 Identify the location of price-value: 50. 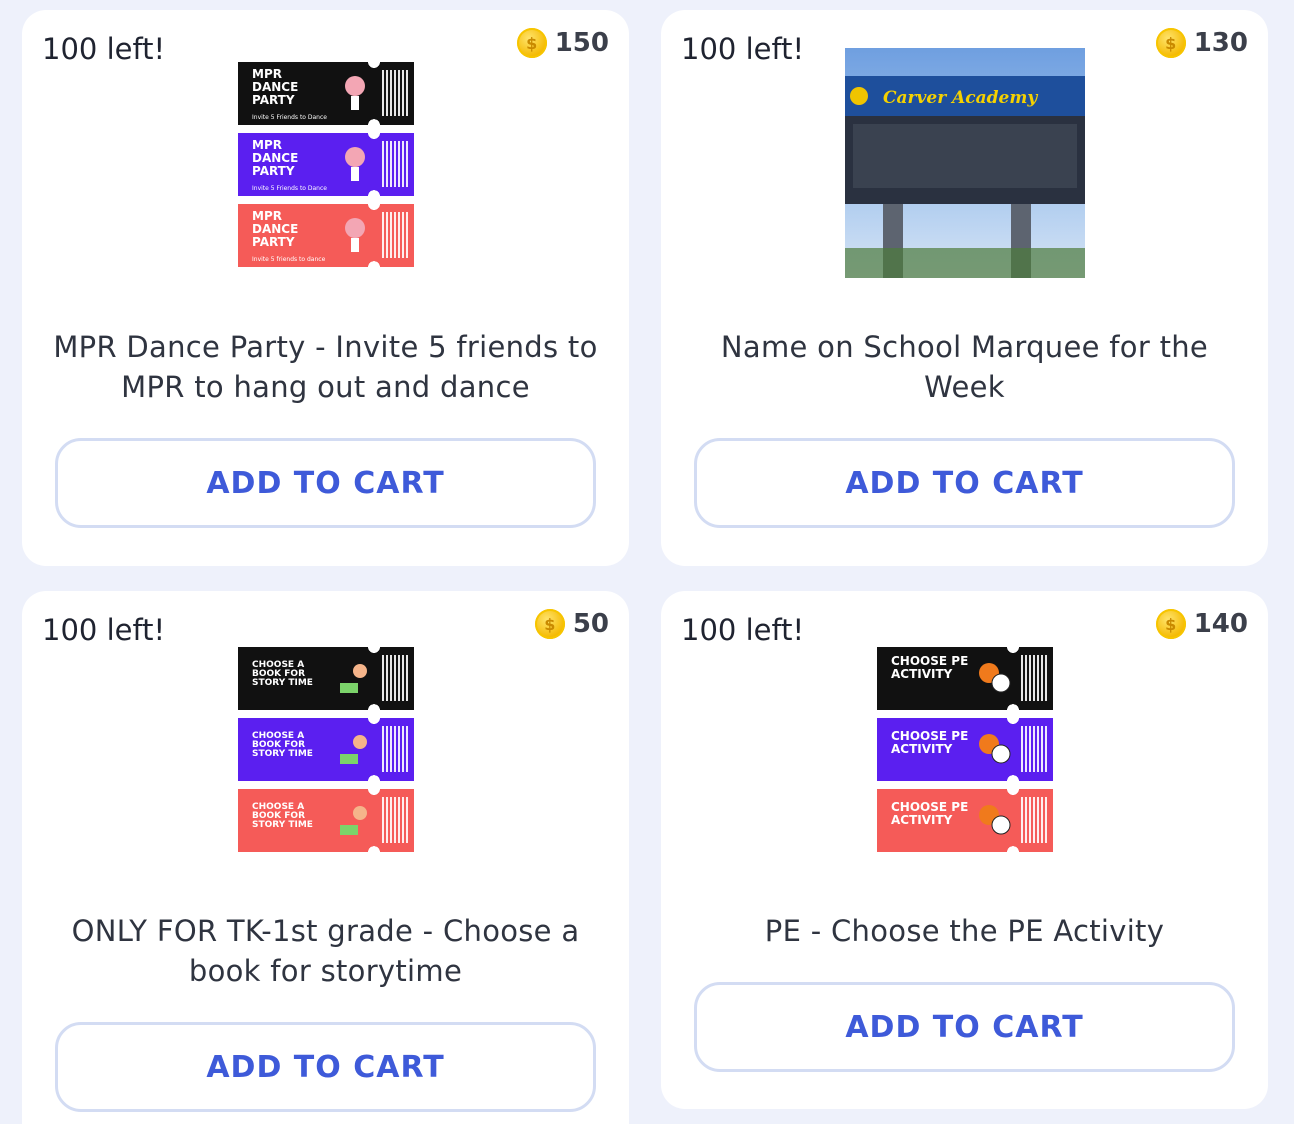
(590, 624).